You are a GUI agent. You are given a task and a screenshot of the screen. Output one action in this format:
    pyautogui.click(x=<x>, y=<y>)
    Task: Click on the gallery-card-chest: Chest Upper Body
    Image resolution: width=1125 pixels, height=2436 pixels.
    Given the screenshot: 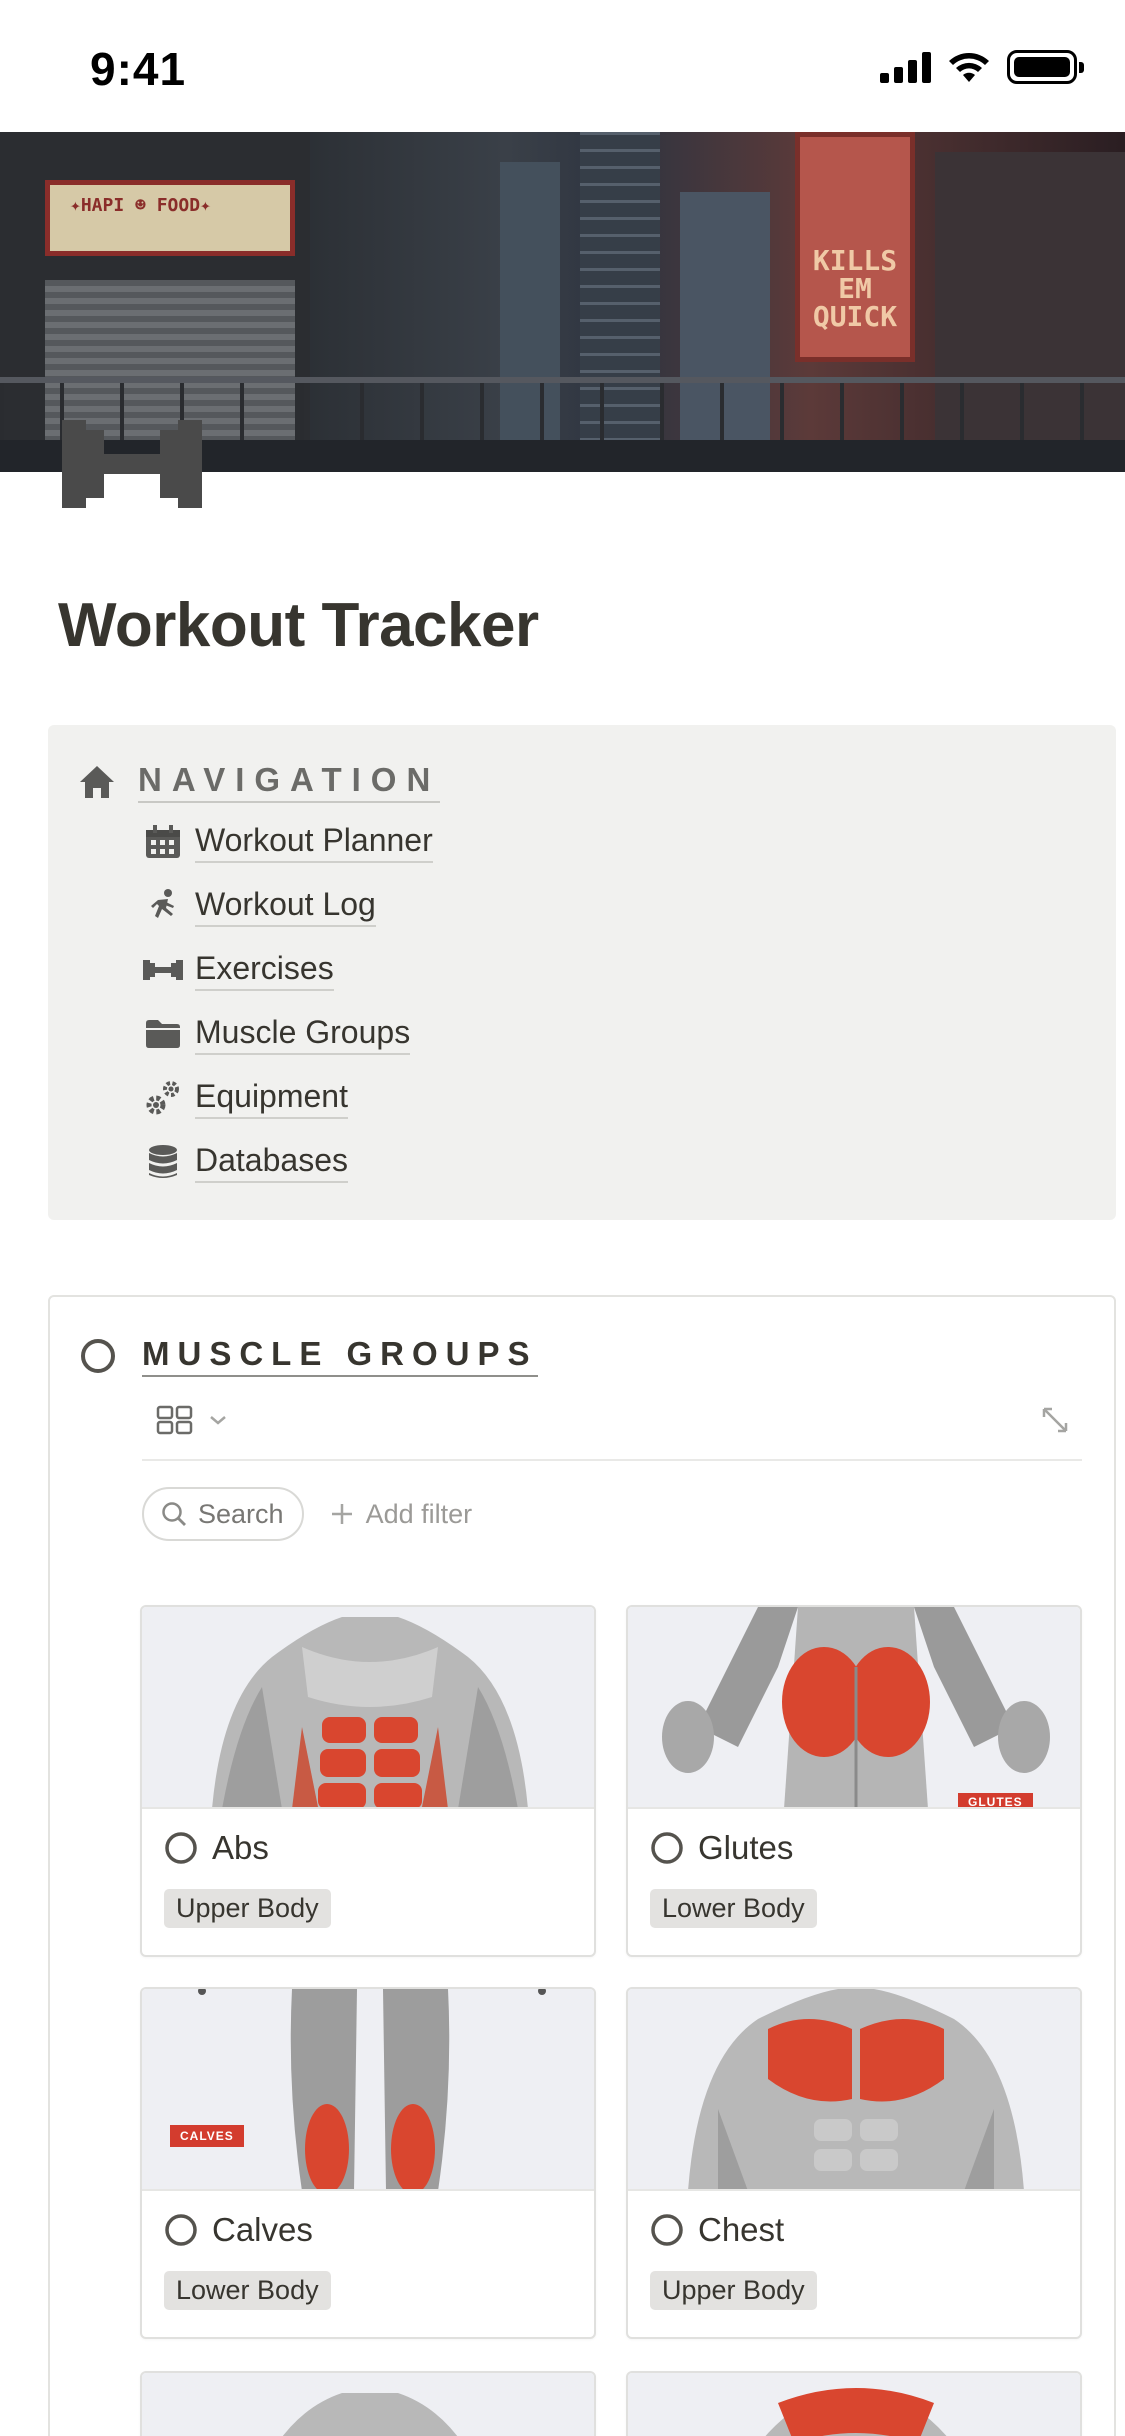 What is the action you would take?
    pyautogui.click(x=854, y=2163)
    